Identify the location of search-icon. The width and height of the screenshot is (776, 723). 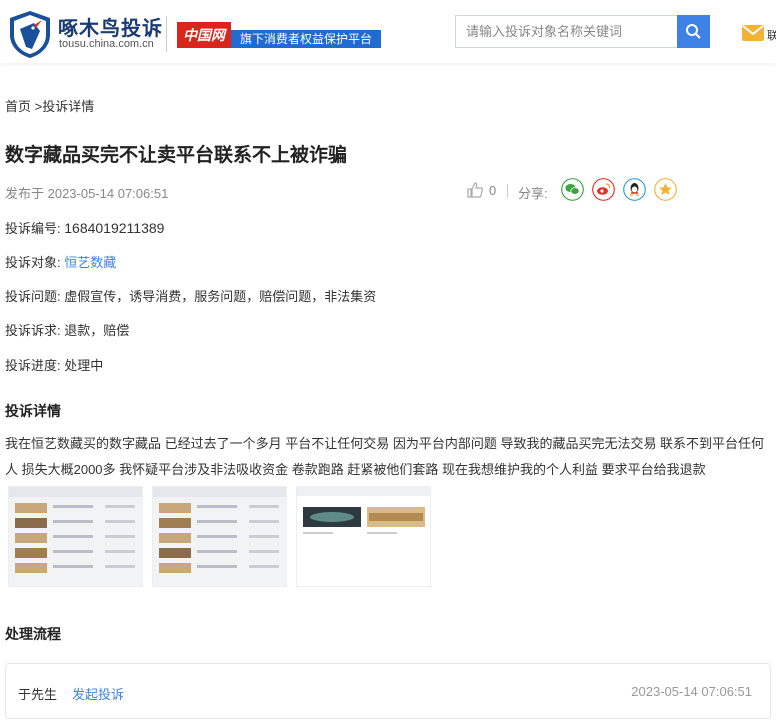
(693, 31).